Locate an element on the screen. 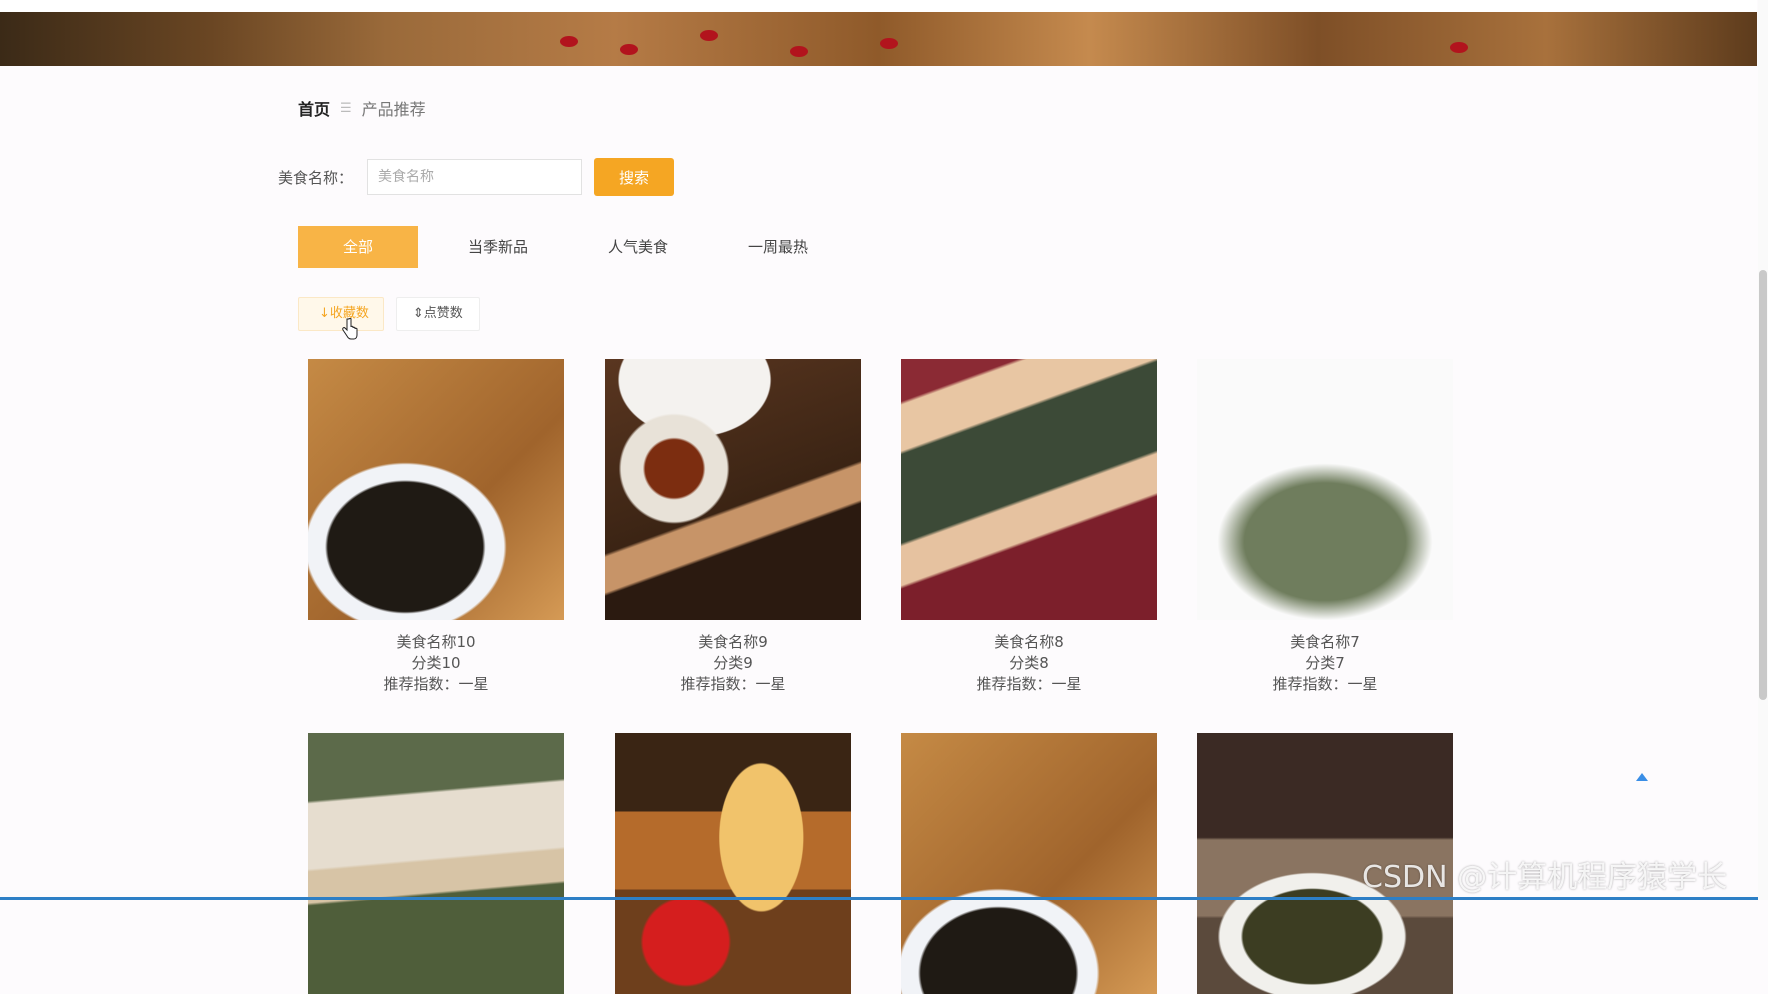 This screenshot has width=1768, height=994. product-name: 美食名称9 is located at coordinates (733, 642).